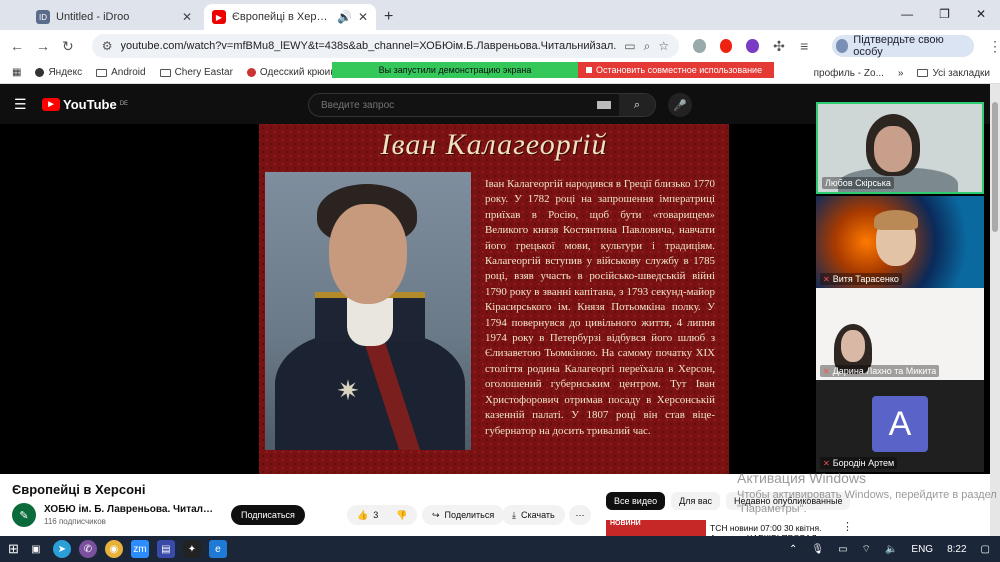  Describe the element at coordinates (842, 549) in the screenshot. I see `battery-icon: ▭` at that location.